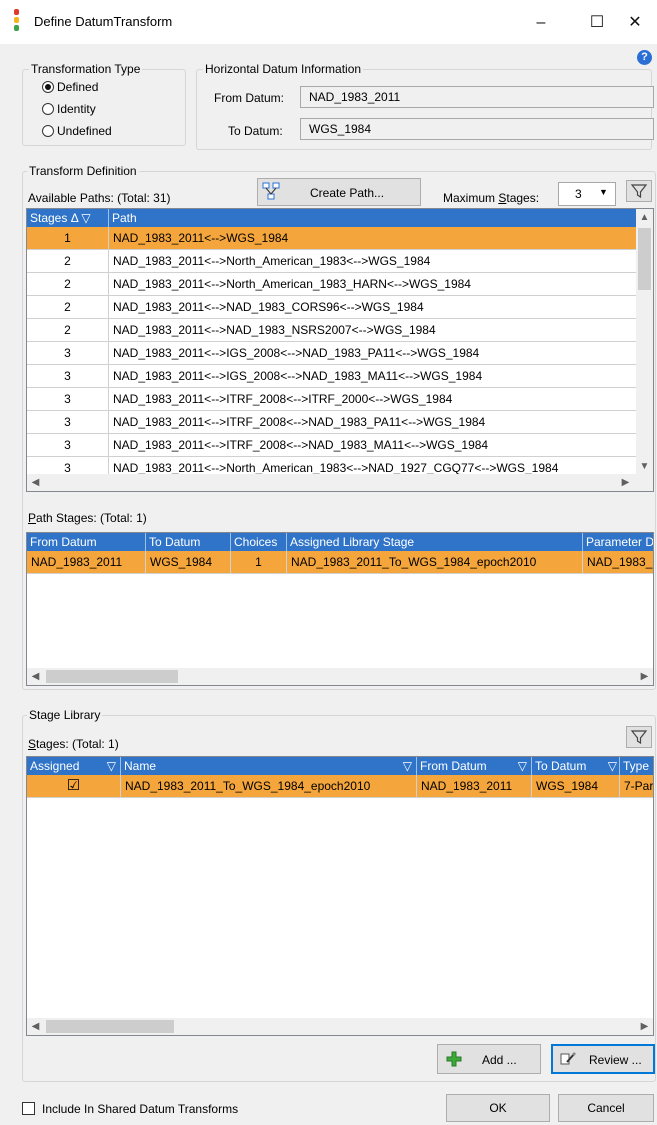  What do you see at coordinates (86, 562) in the screenshot?
I see `cell-from-datum: NAD_1983_2011` at bounding box center [86, 562].